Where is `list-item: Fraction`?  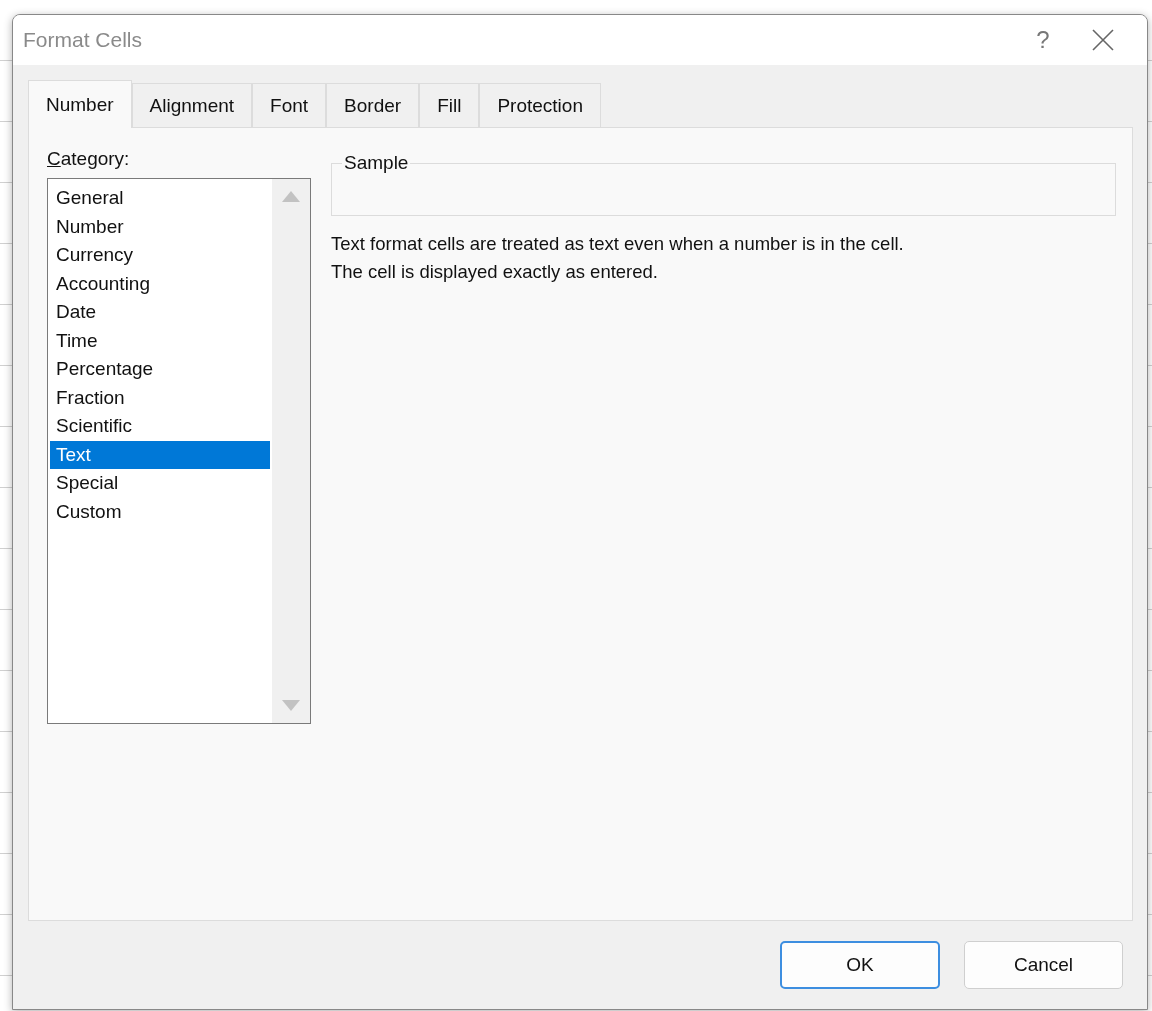 list-item: Fraction is located at coordinates (160, 397).